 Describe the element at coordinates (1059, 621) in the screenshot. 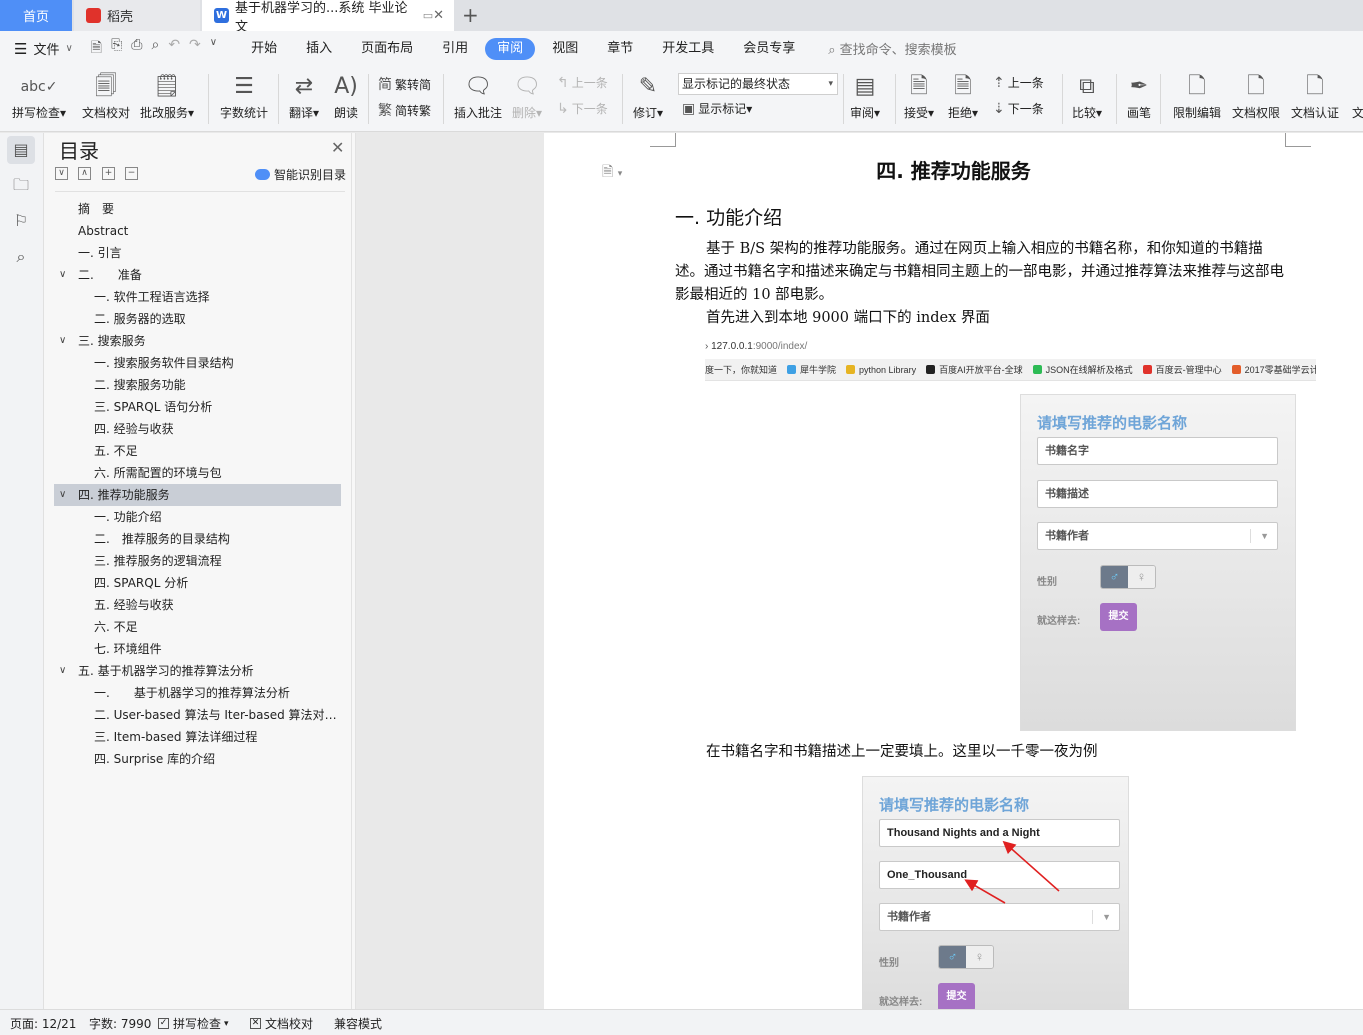

I see `submit-label: 就这样去:` at that location.